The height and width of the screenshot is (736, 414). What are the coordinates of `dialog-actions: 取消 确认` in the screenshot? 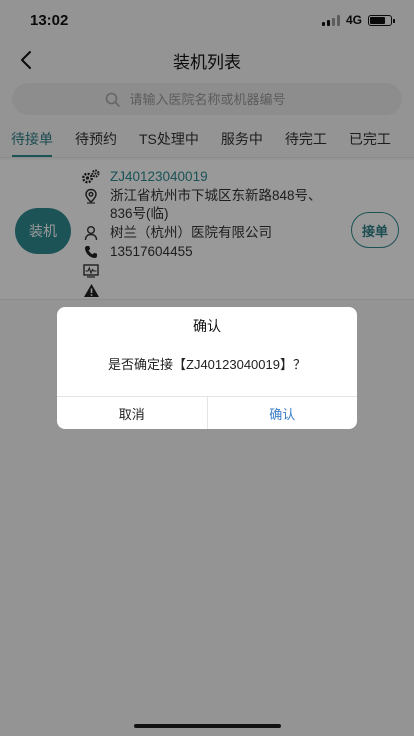 It's located at (207, 412).